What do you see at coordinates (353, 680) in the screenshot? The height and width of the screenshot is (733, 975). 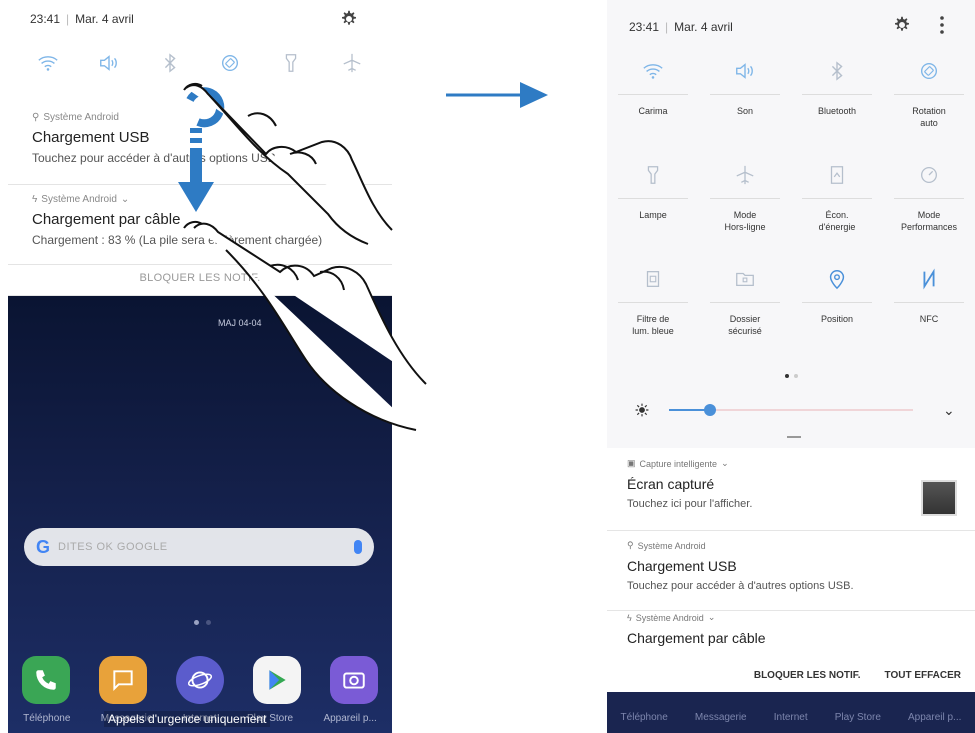 I see `camera-app-icon` at bounding box center [353, 680].